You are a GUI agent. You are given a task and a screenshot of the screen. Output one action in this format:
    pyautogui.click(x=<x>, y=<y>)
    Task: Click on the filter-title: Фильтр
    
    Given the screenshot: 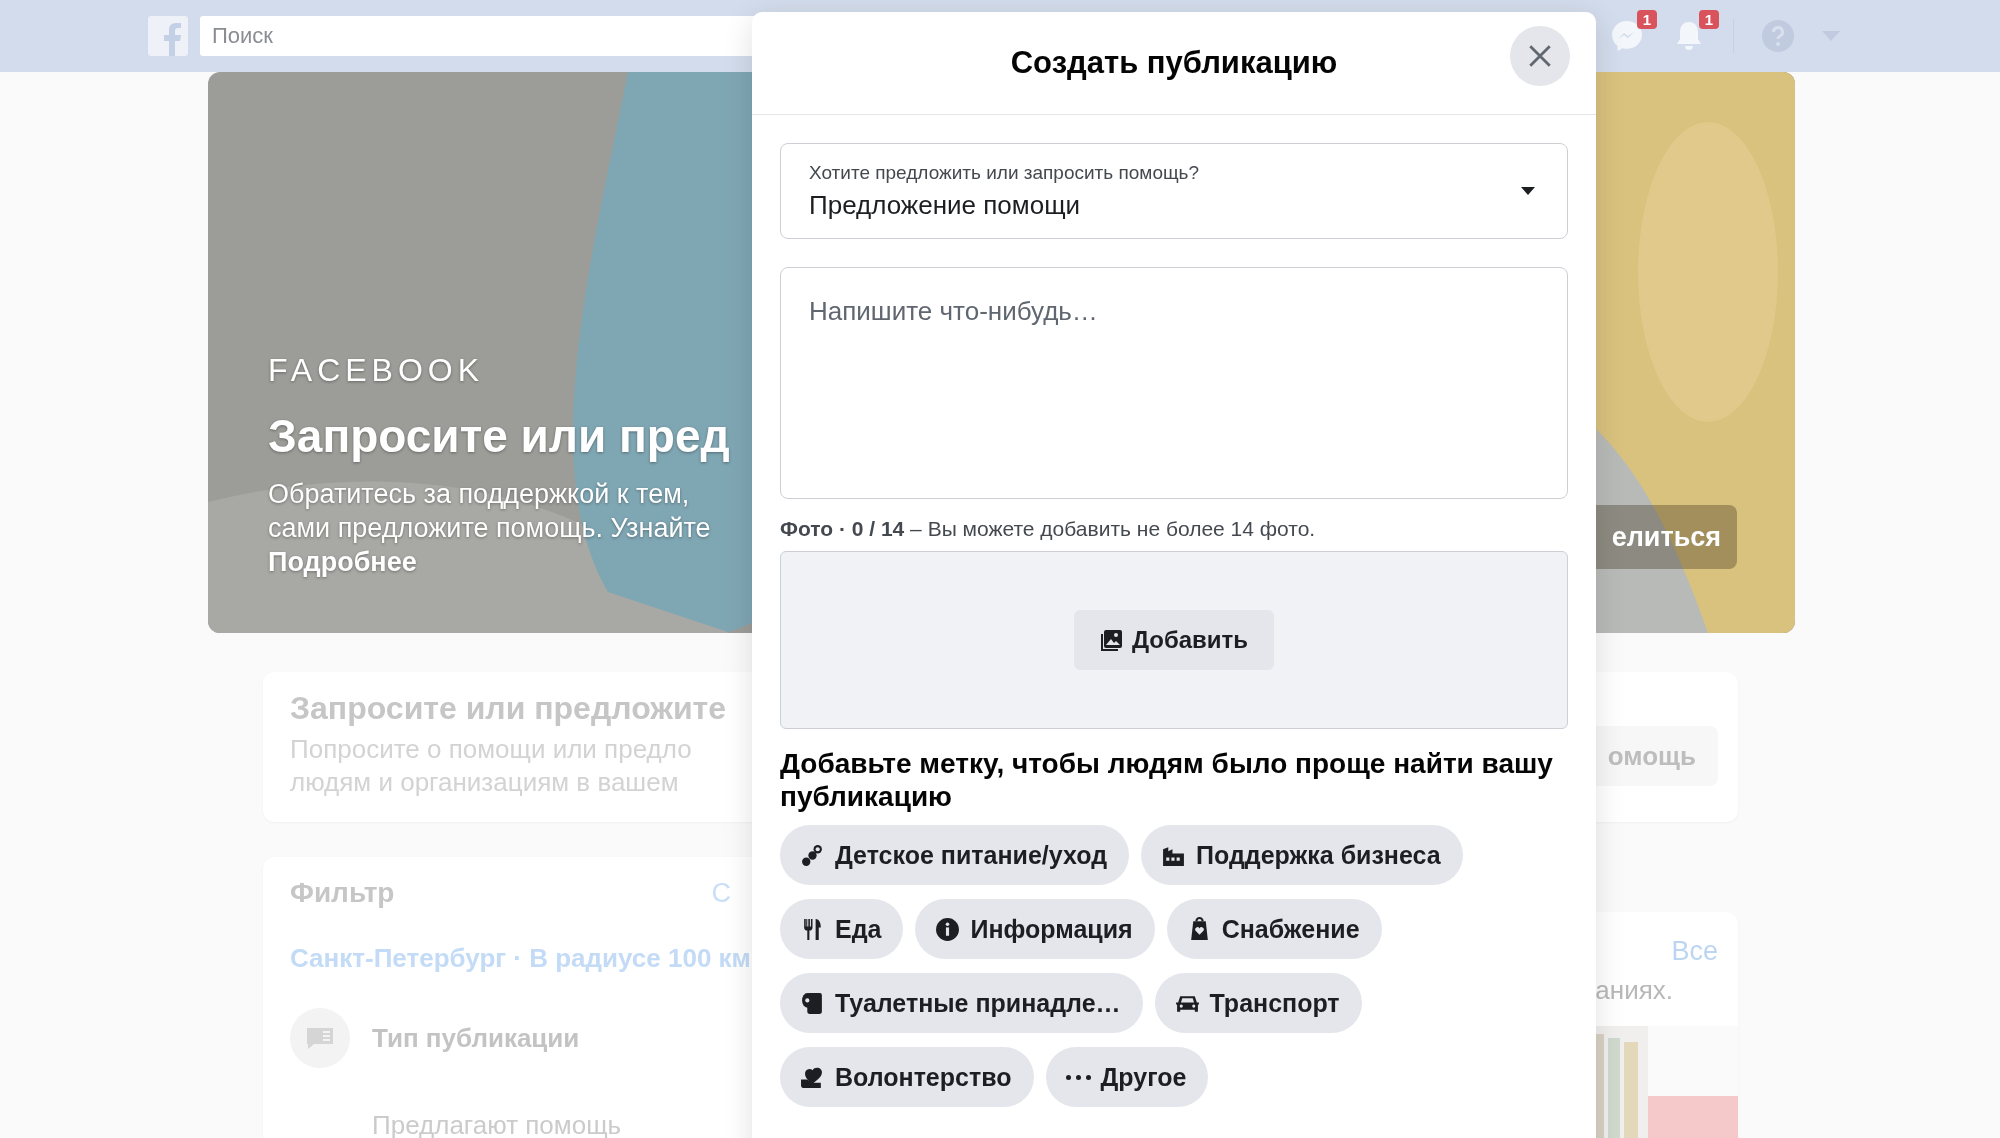 What is the action you would take?
    pyautogui.click(x=342, y=893)
    